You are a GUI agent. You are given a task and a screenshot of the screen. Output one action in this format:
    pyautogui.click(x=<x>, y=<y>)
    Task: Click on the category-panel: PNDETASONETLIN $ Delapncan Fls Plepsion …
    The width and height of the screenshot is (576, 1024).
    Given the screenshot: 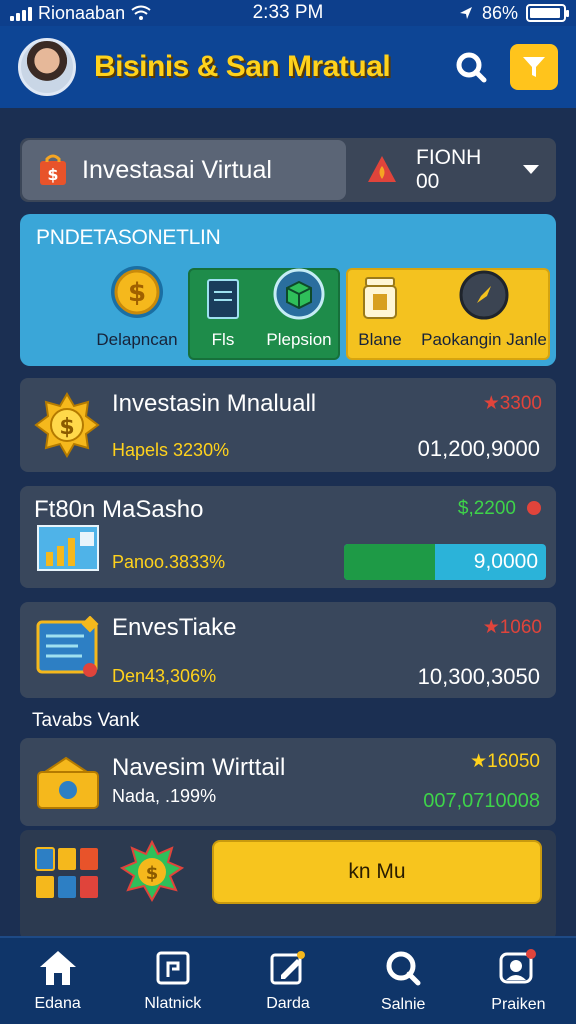 What is the action you would take?
    pyautogui.click(x=288, y=290)
    